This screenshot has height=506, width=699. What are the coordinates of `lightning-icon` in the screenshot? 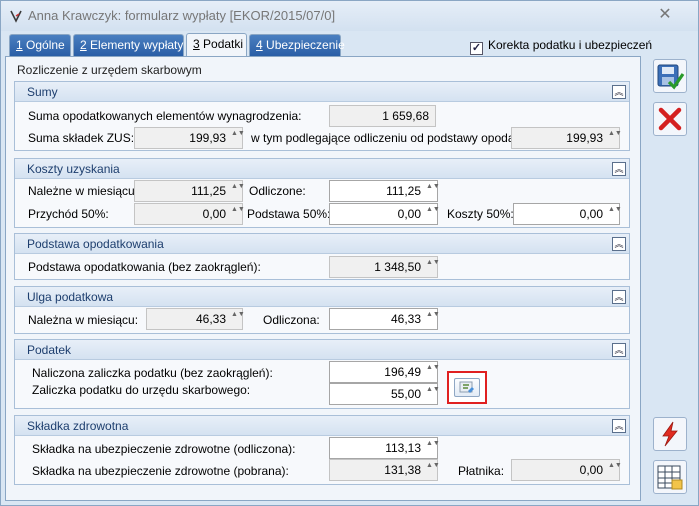 It's located at (670, 434).